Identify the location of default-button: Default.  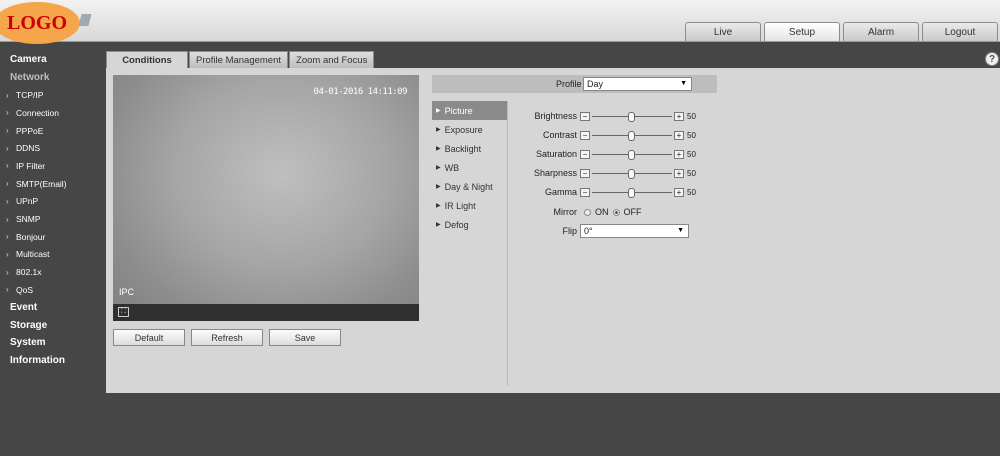
(149, 337).